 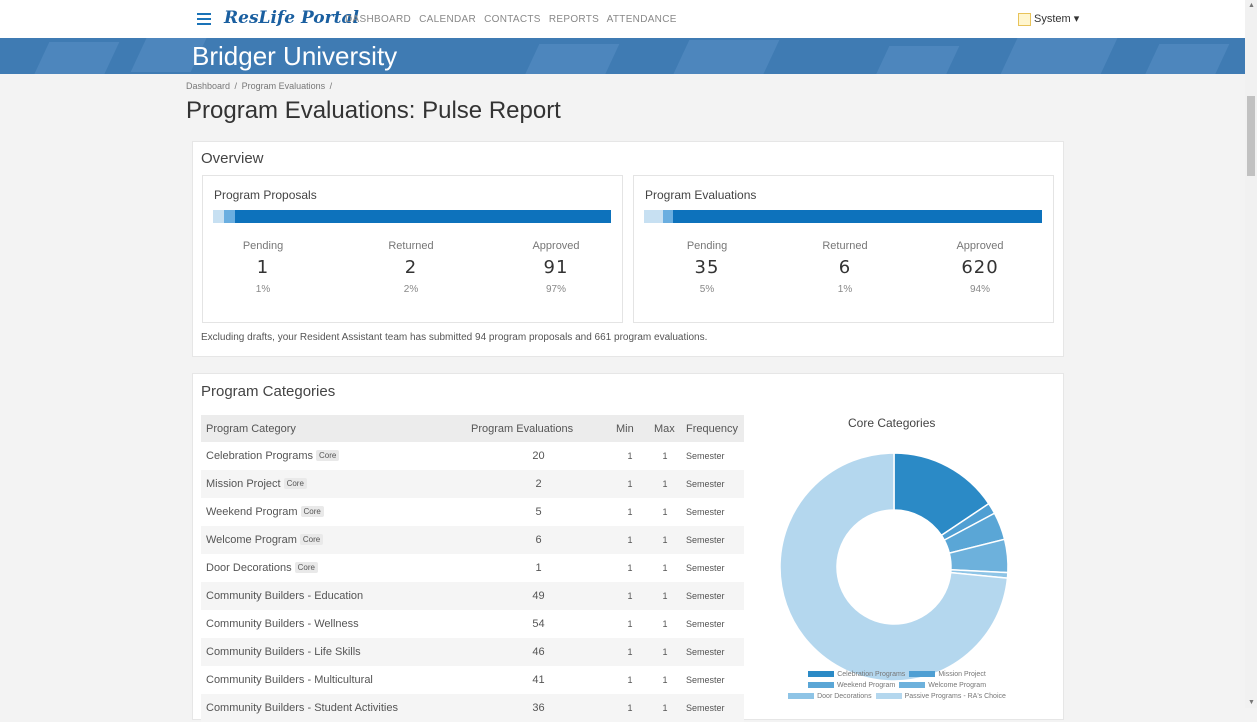 I want to click on stat-value: 35, so click(x=707, y=267).